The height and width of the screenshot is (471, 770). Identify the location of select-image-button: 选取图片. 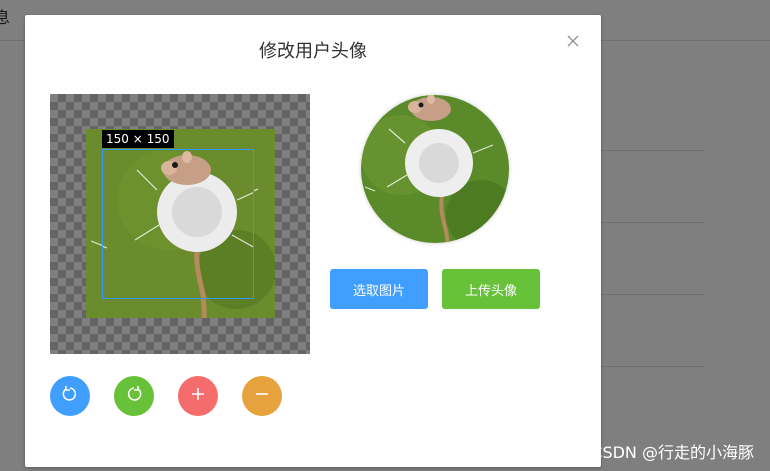
(379, 289).